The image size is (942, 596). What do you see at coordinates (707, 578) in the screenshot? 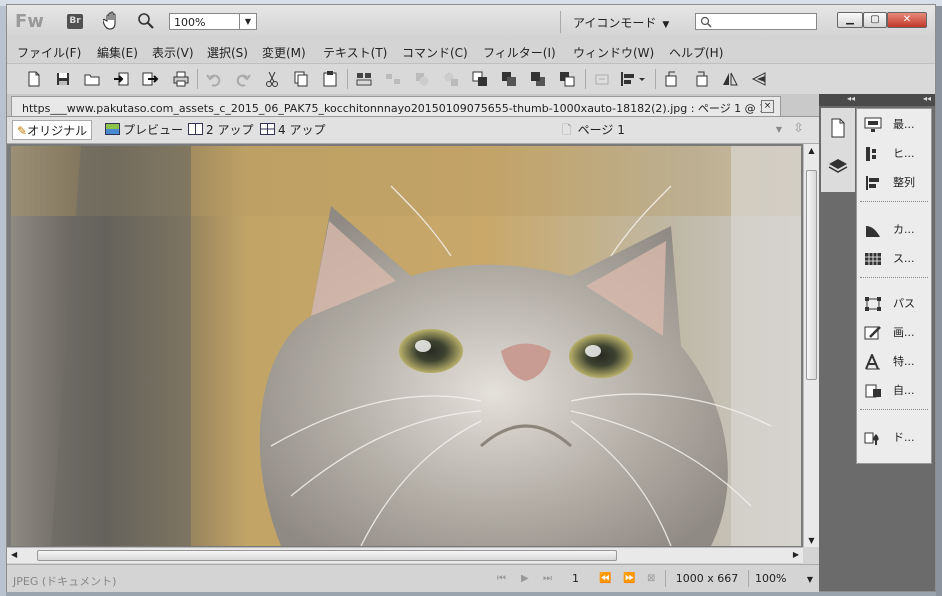
I see `image-size-button: 1000 x 667` at bounding box center [707, 578].